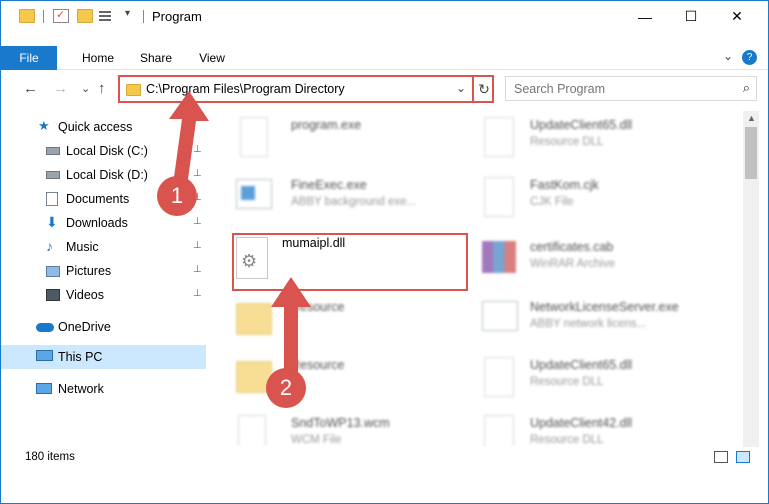  I want to click on scrollbar-thumb, so click(751, 153).